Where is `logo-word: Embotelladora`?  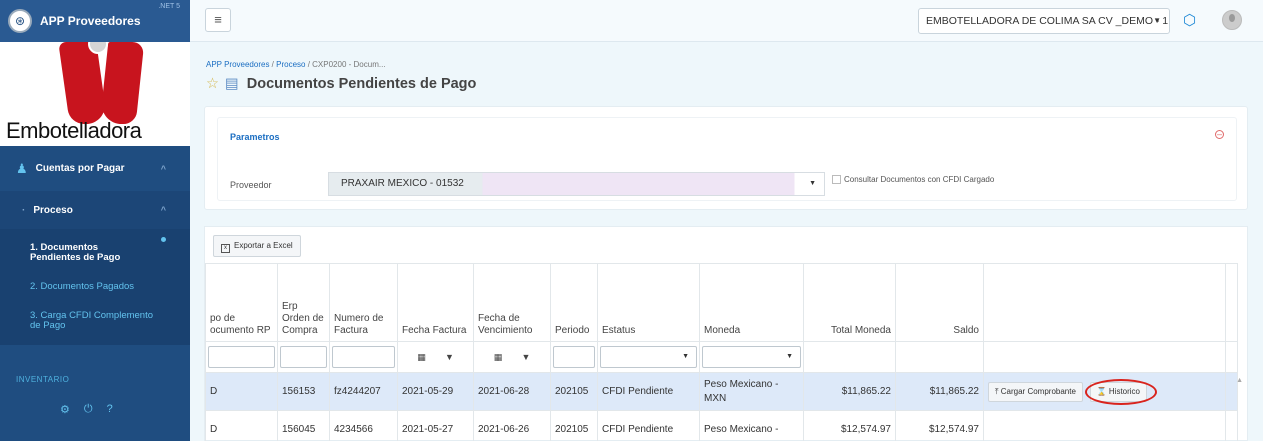 logo-word: Embotelladora is located at coordinates (74, 130).